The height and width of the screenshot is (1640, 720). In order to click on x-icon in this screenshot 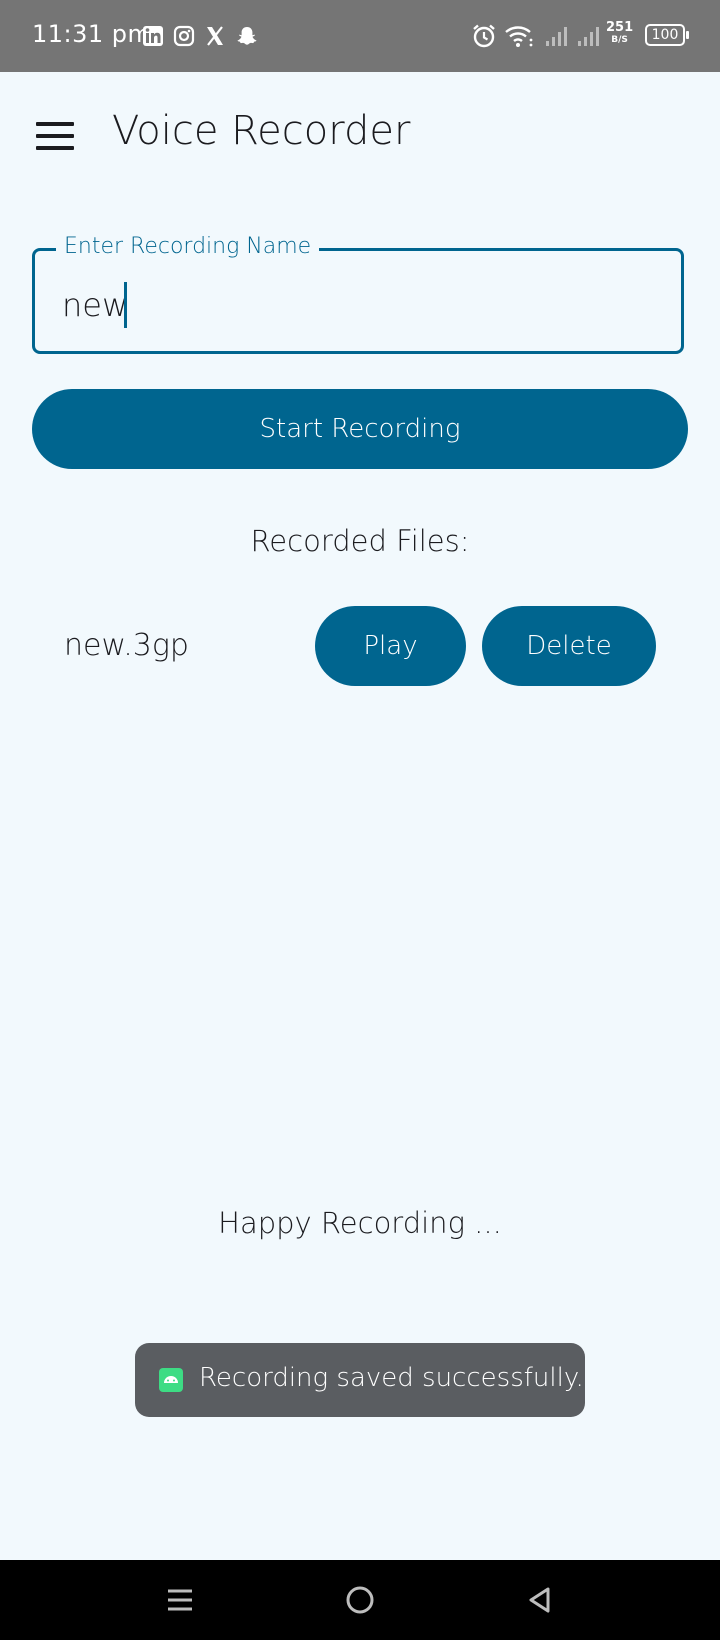, I will do `click(215, 36)`.